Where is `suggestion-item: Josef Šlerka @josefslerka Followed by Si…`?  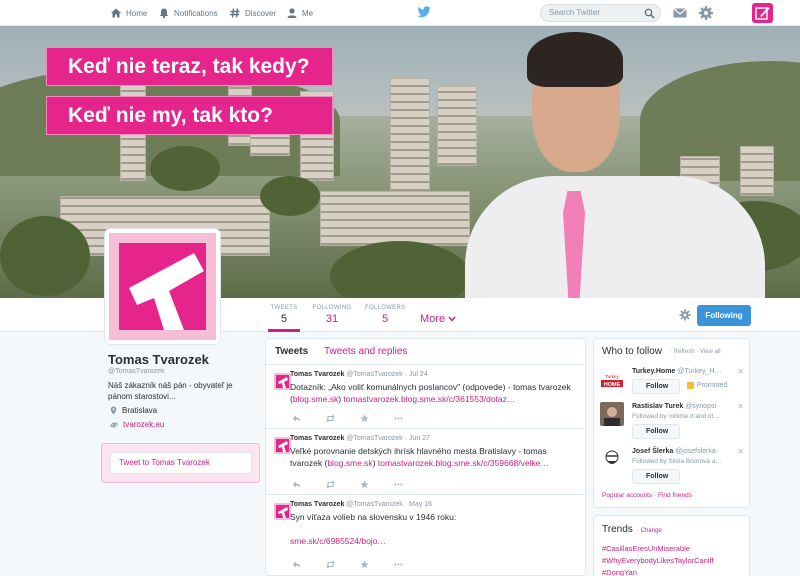 suggestion-item: Josef Šlerka @josefslerka Followed by Si… is located at coordinates (674, 467).